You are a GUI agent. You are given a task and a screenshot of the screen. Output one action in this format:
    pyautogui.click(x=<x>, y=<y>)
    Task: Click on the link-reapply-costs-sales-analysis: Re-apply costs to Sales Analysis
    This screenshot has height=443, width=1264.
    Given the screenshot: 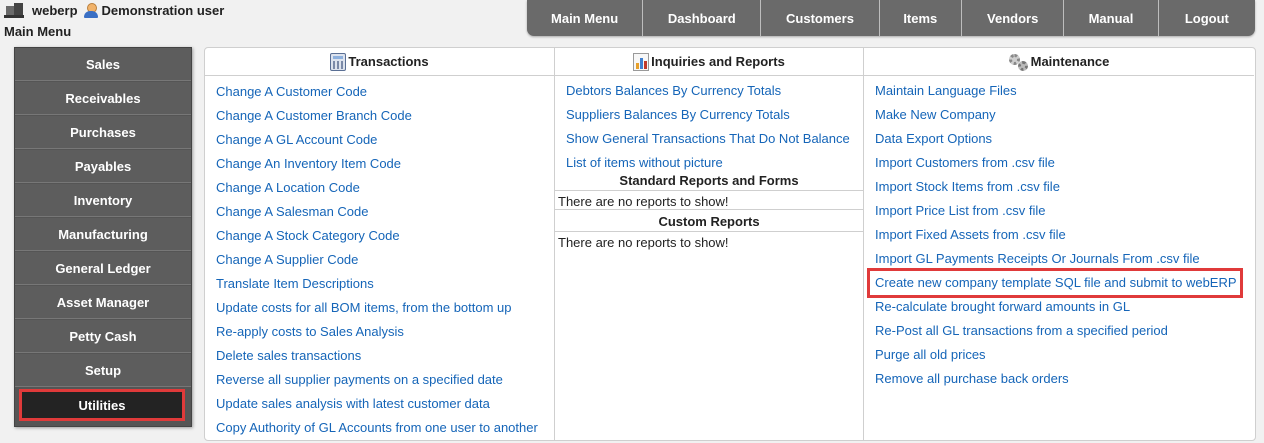 What is the action you would take?
    pyautogui.click(x=385, y=332)
    